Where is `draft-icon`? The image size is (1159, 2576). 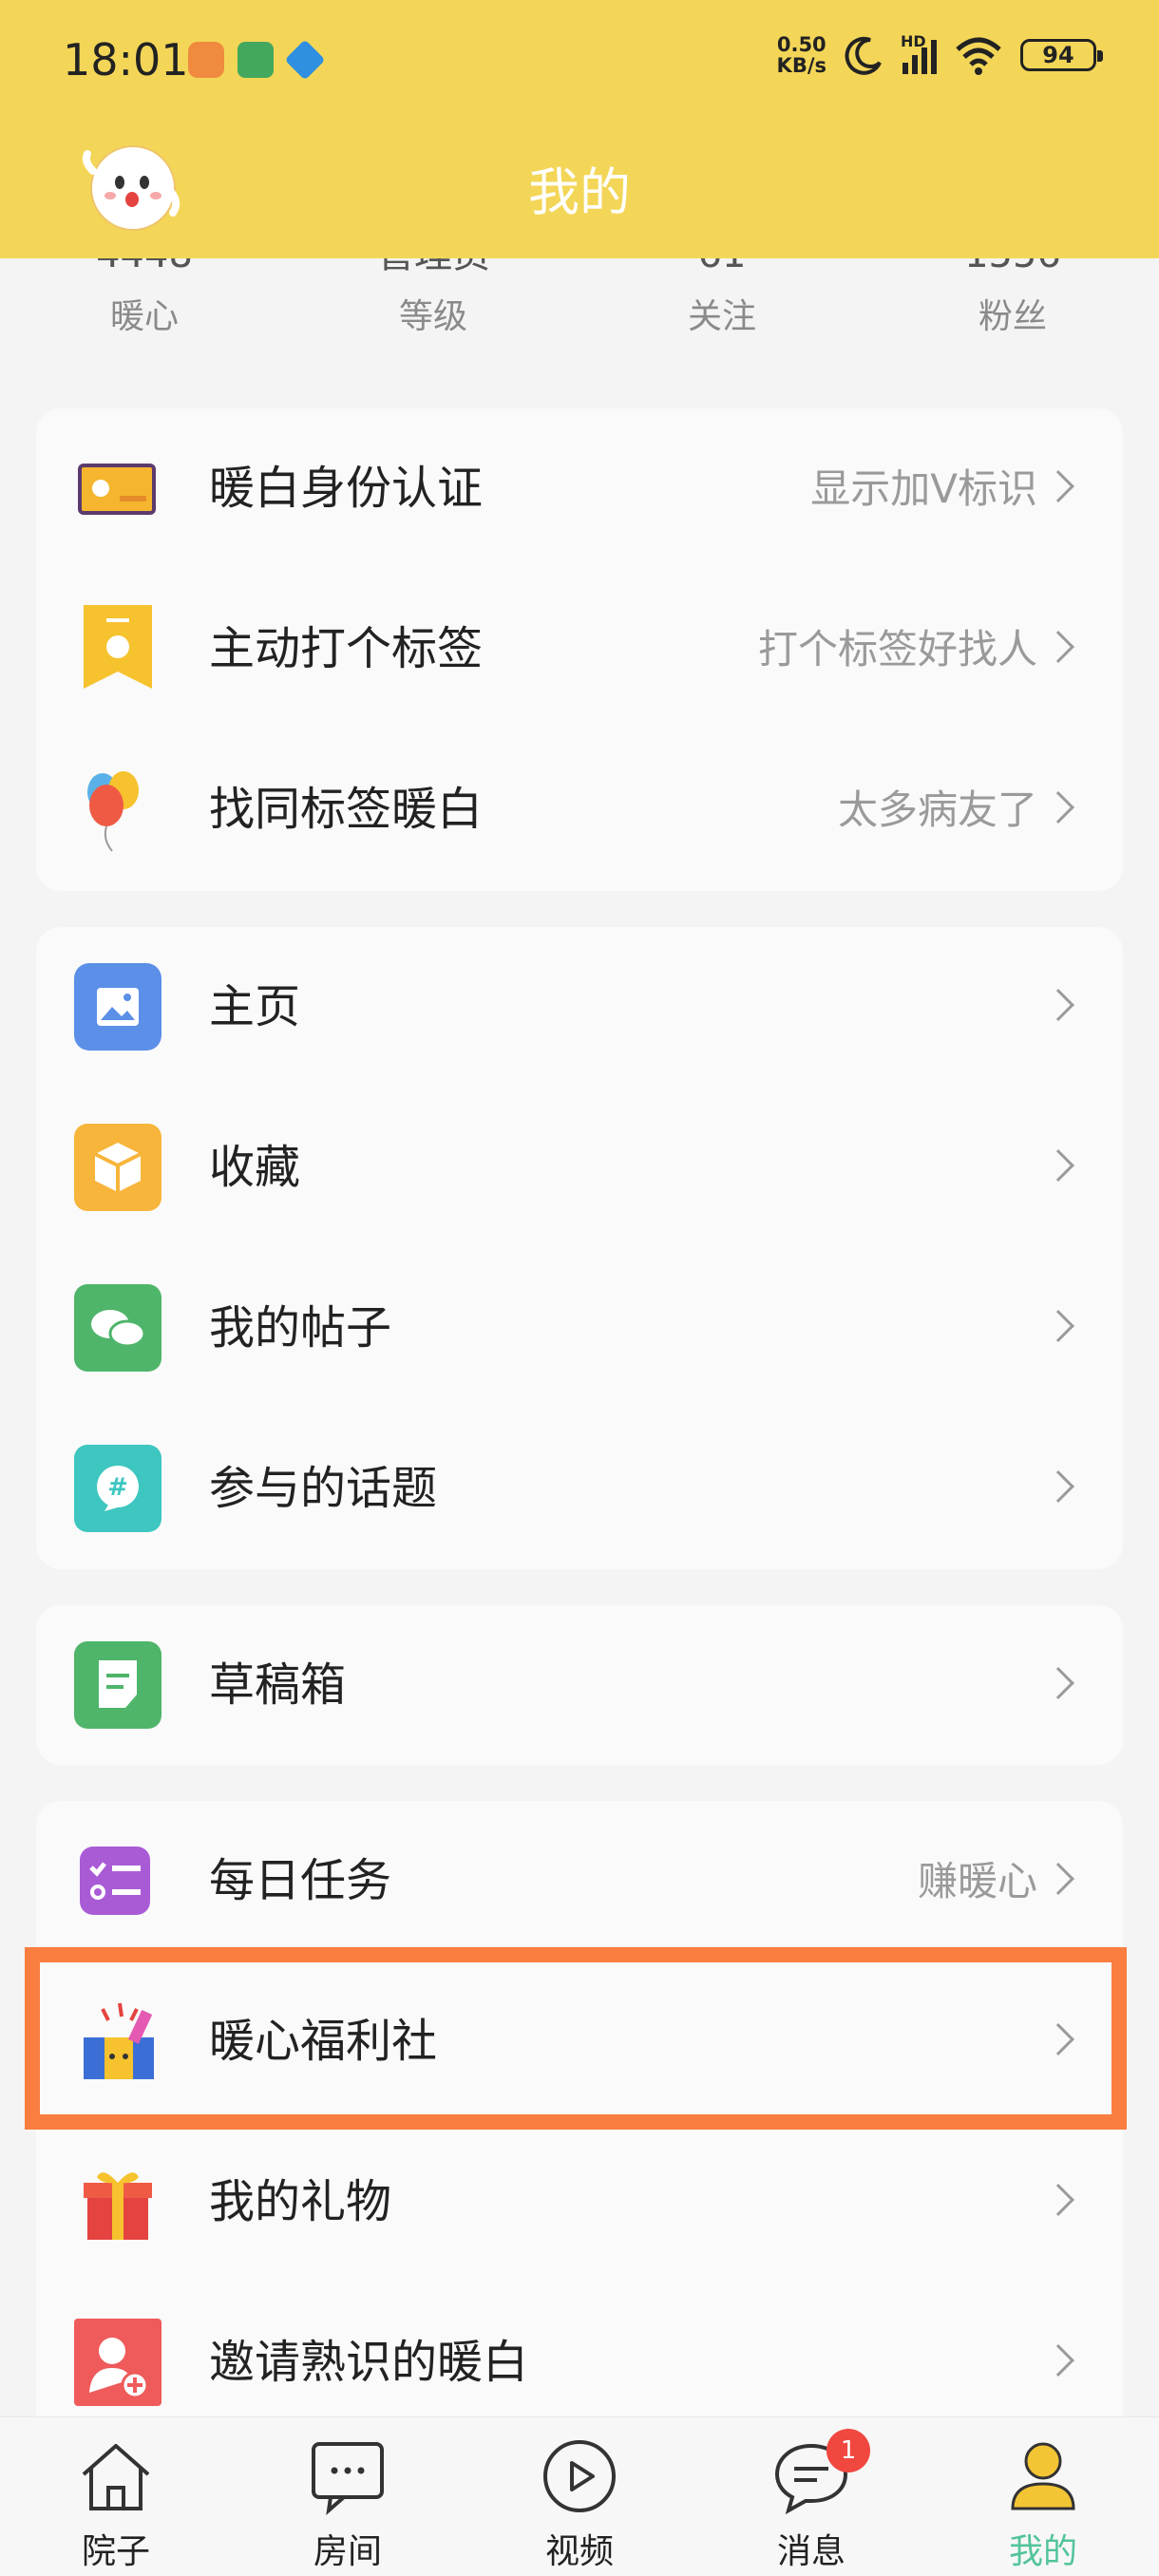
draft-icon is located at coordinates (118, 1685).